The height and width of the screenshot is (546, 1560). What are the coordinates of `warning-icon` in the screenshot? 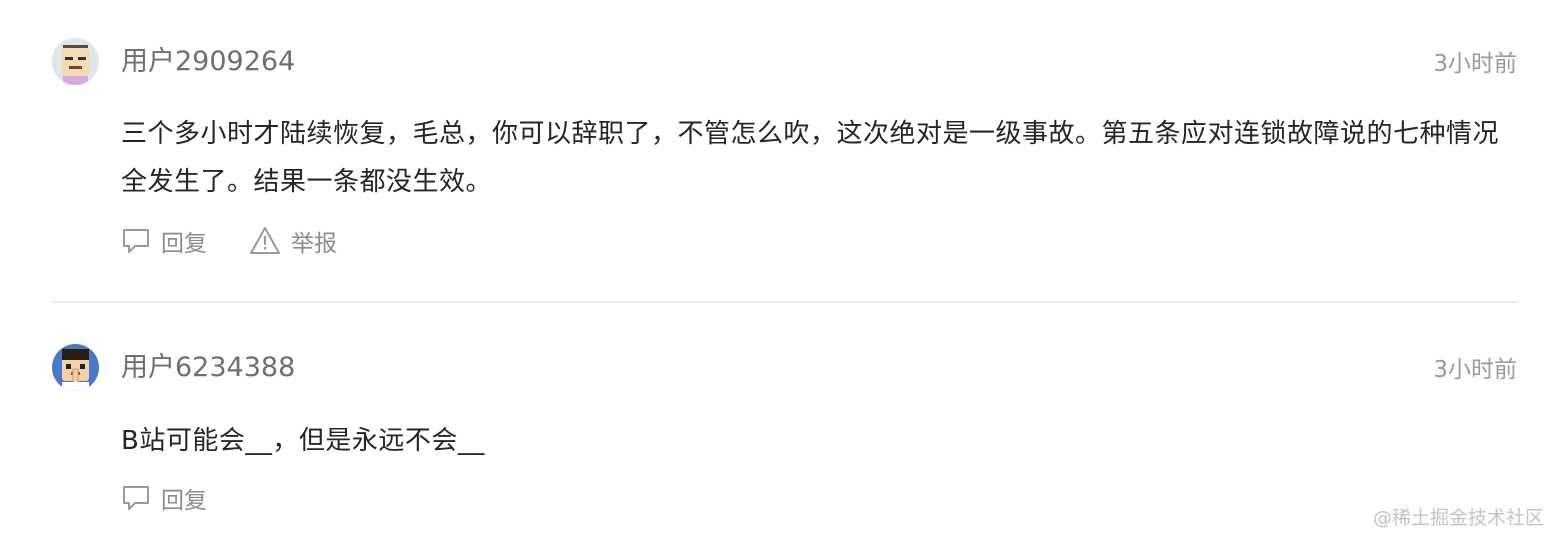 It's located at (265, 240).